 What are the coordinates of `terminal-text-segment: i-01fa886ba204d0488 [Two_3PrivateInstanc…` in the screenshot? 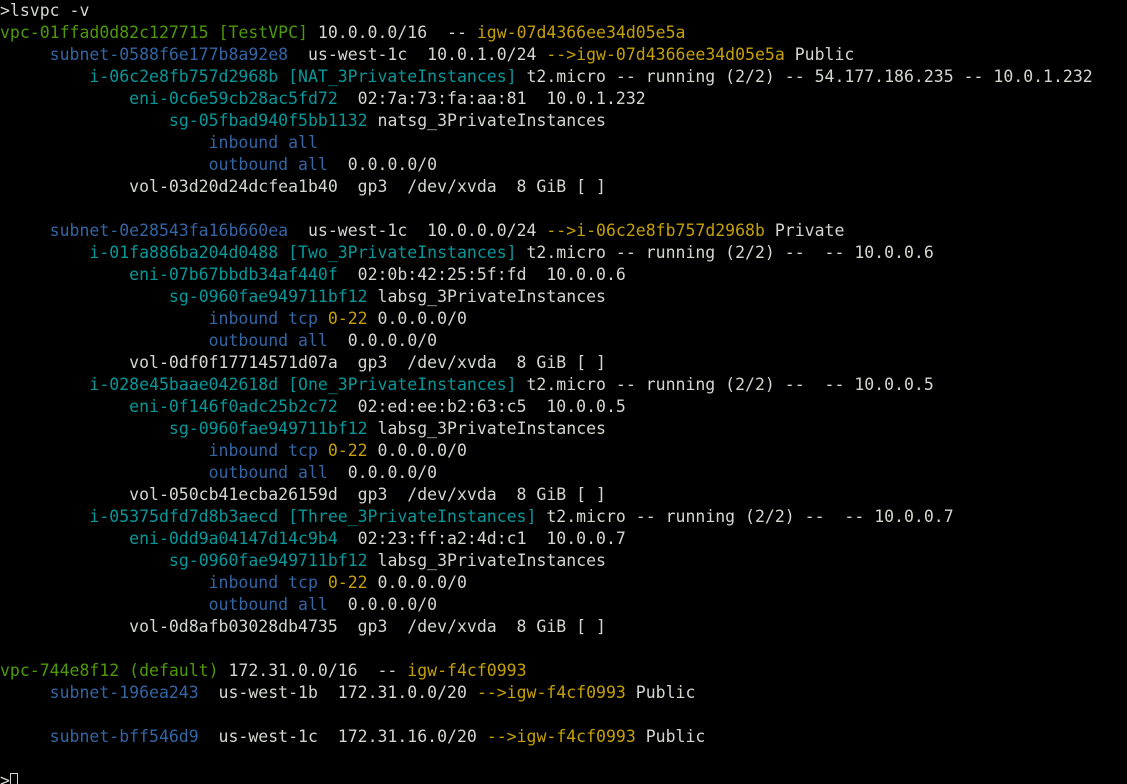 It's located at (303, 252).